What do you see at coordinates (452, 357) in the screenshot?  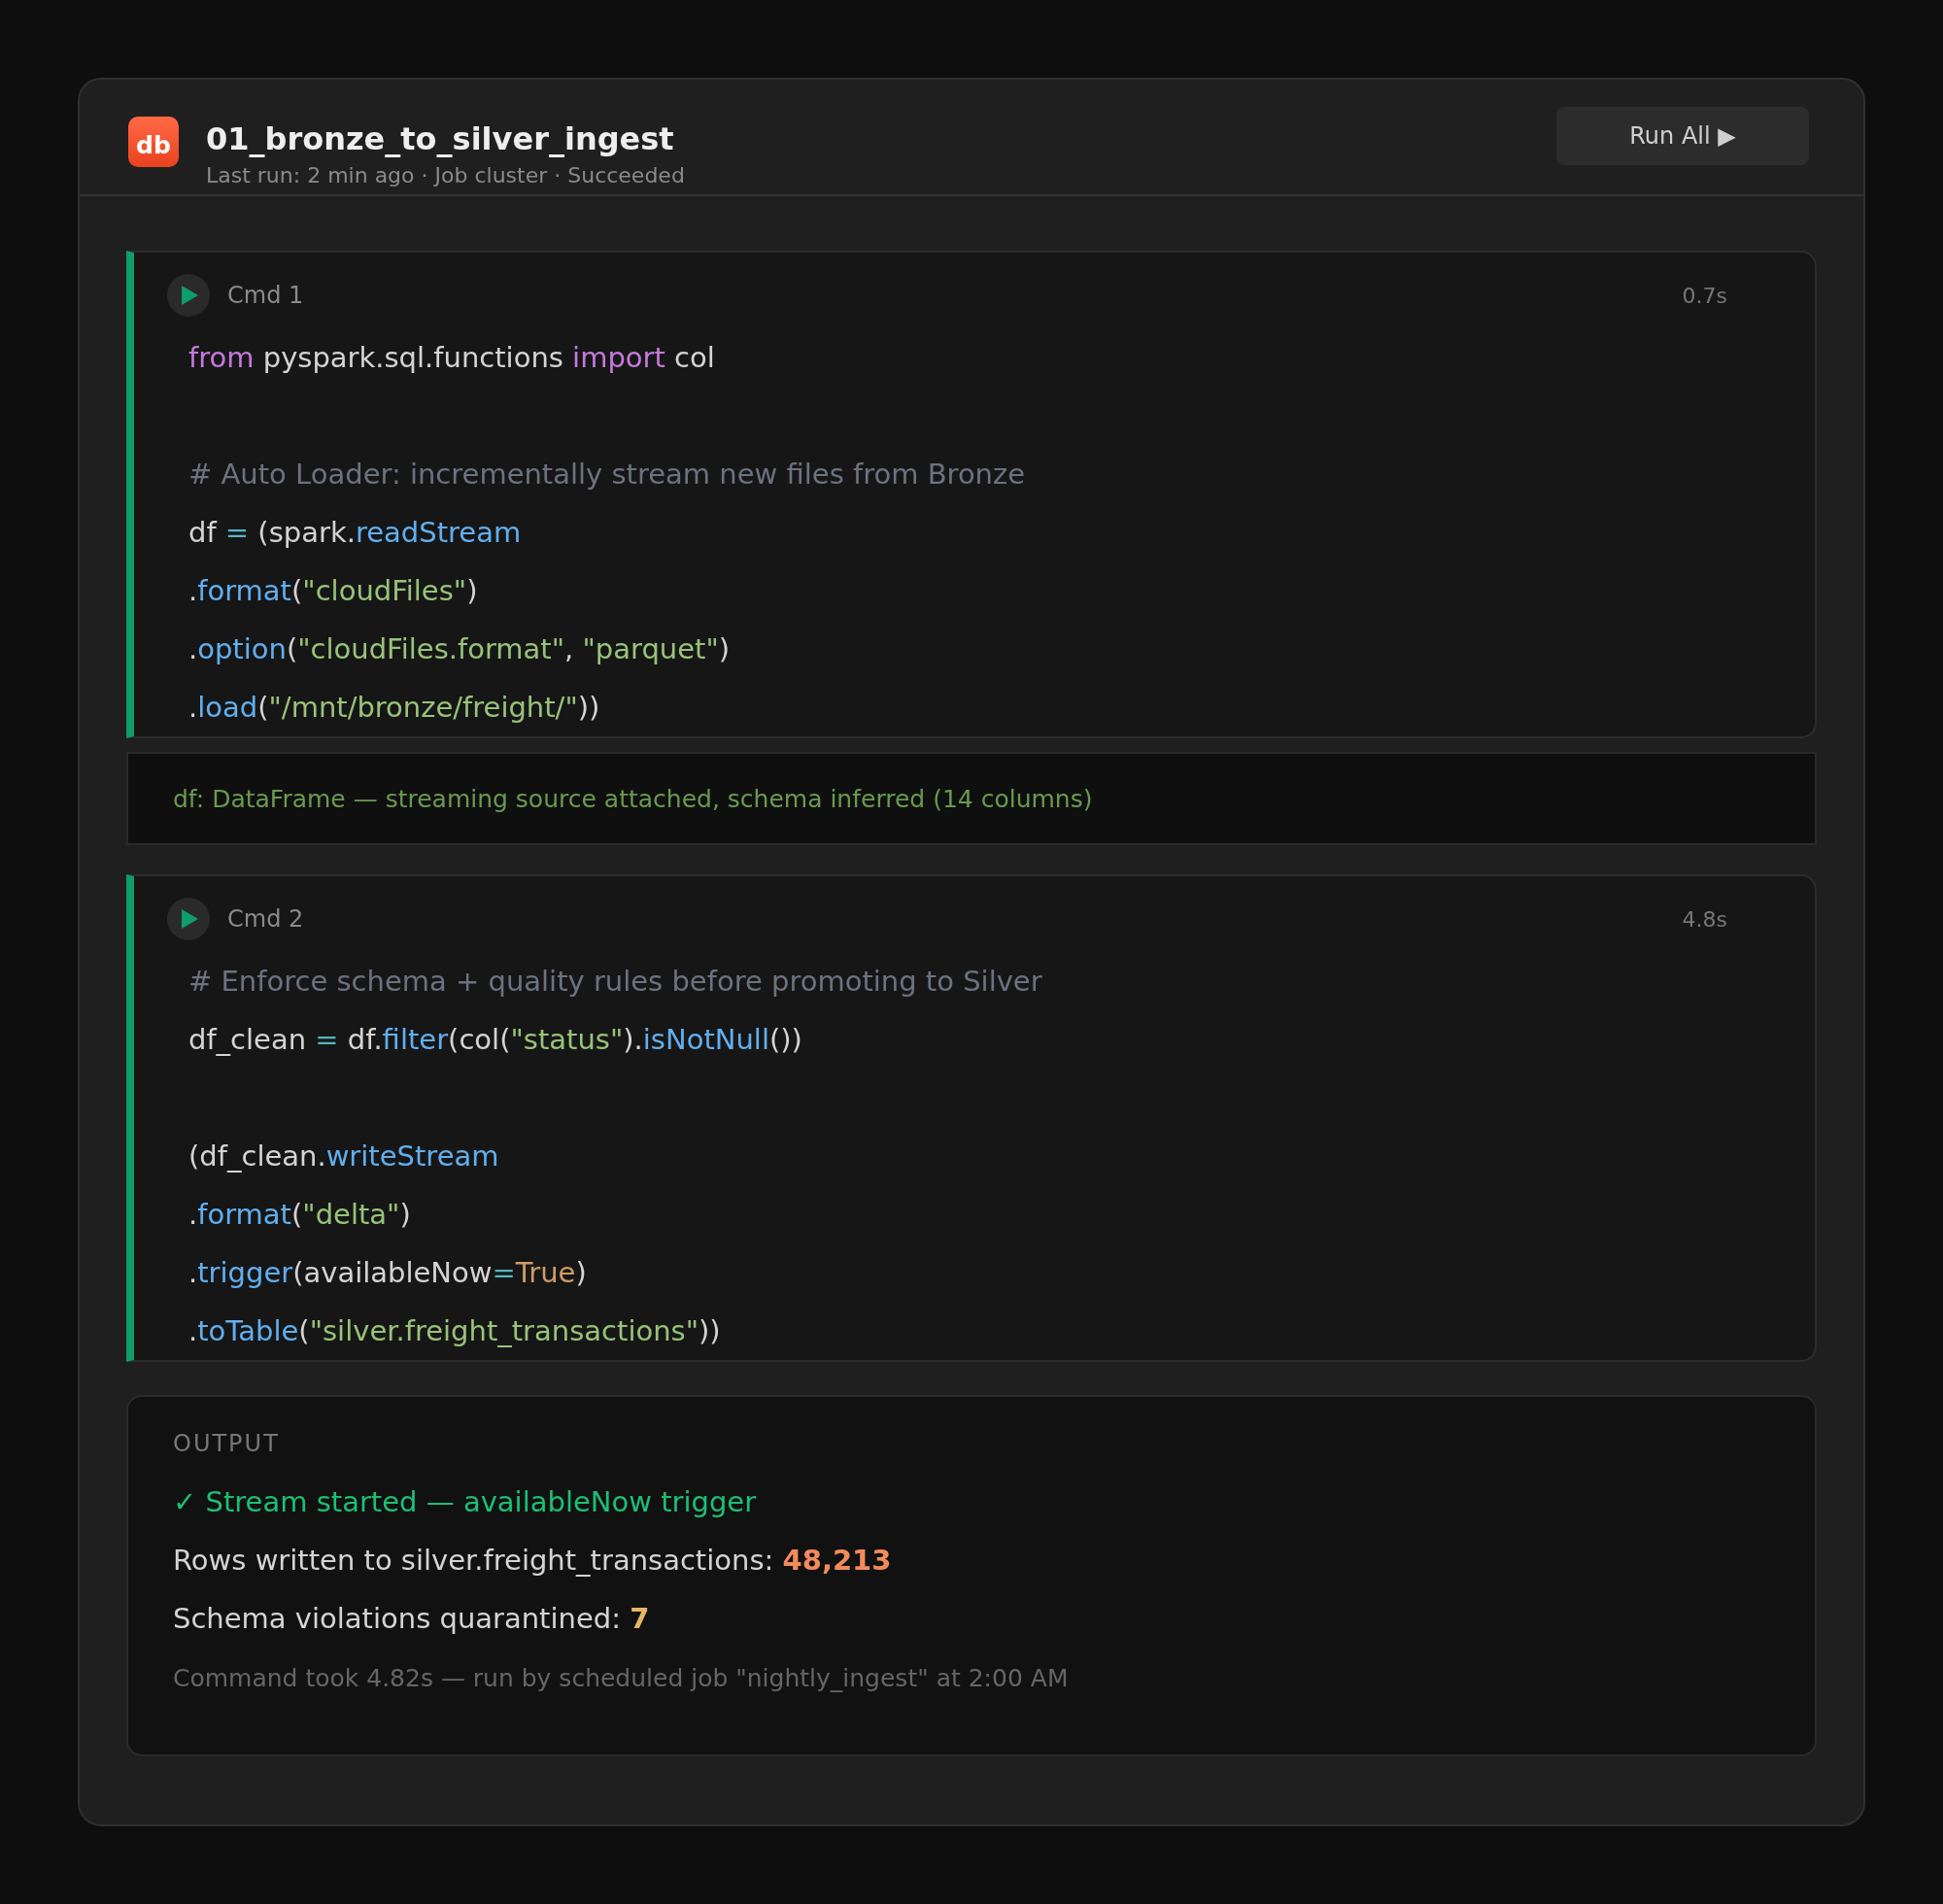 I see `code-line: from pyspark.sql.functions import col` at bounding box center [452, 357].